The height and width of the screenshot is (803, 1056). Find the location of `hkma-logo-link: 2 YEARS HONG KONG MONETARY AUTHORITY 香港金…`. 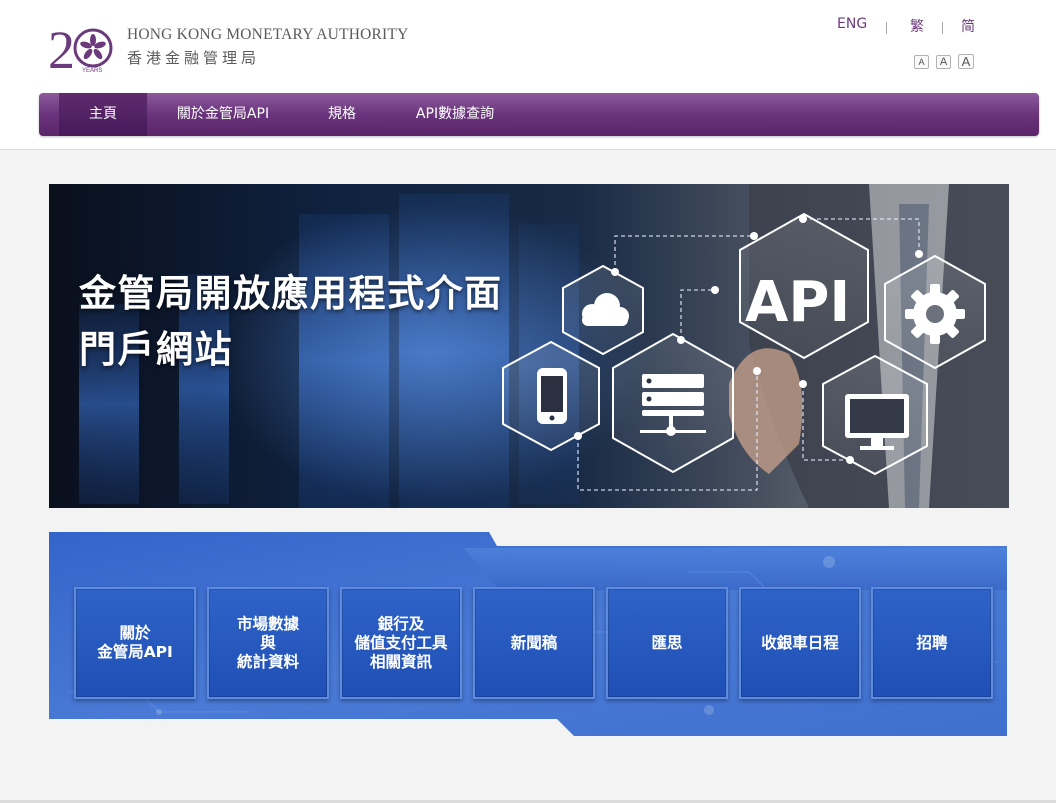

hkma-logo-link: 2 YEARS HONG KONG MONETARY AUTHORITY 香港金… is located at coordinates (233, 46).